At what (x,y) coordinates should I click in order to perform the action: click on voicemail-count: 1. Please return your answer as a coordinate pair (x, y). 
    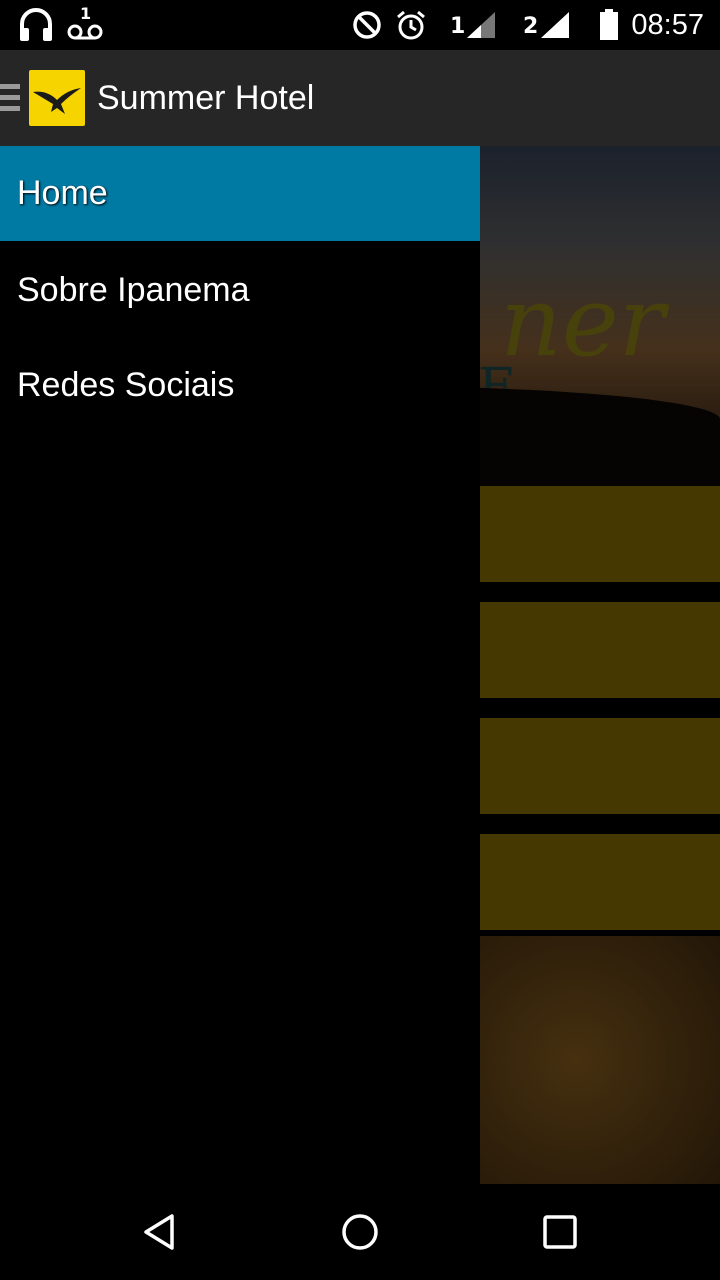
    Looking at the image, I should click on (86, 13).